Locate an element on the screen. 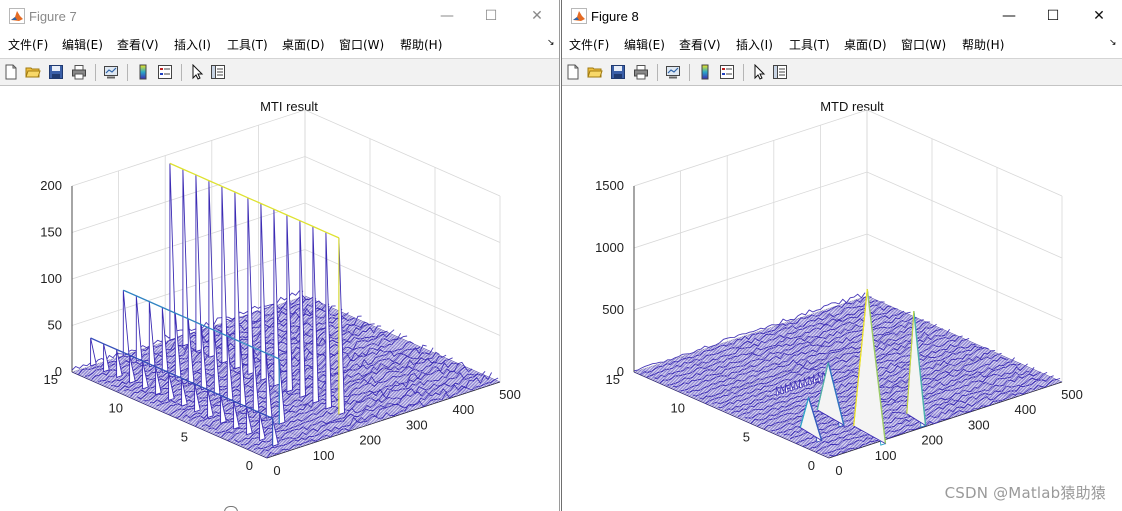 This screenshot has height=511, width=1122. z-tick-label: 100 is located at coordinates (51, 278).